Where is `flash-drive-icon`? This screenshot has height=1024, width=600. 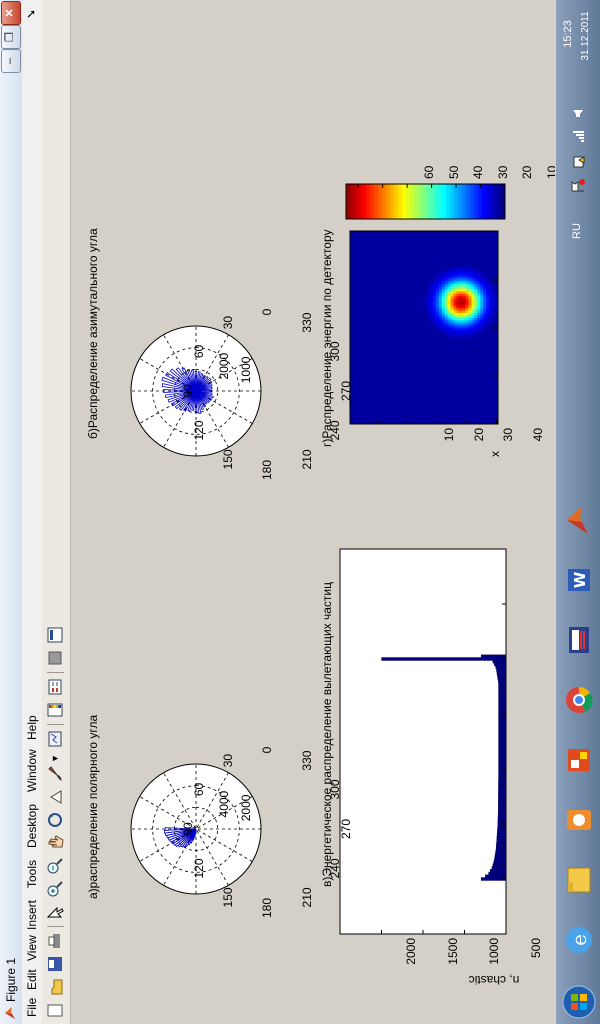
flash-drive-icon is located at coordinates (579, 640).